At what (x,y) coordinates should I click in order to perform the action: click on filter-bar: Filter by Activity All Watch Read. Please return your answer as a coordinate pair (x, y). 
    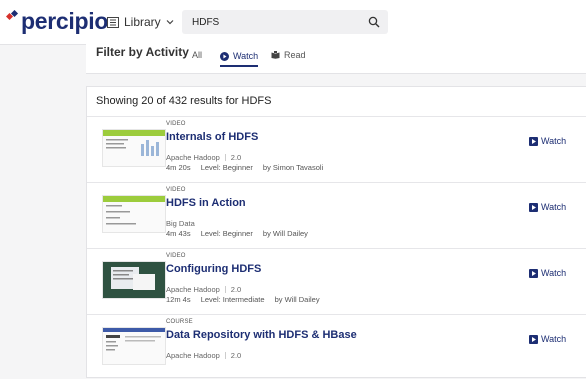
    Looking at the image, I should click on (336, 55).